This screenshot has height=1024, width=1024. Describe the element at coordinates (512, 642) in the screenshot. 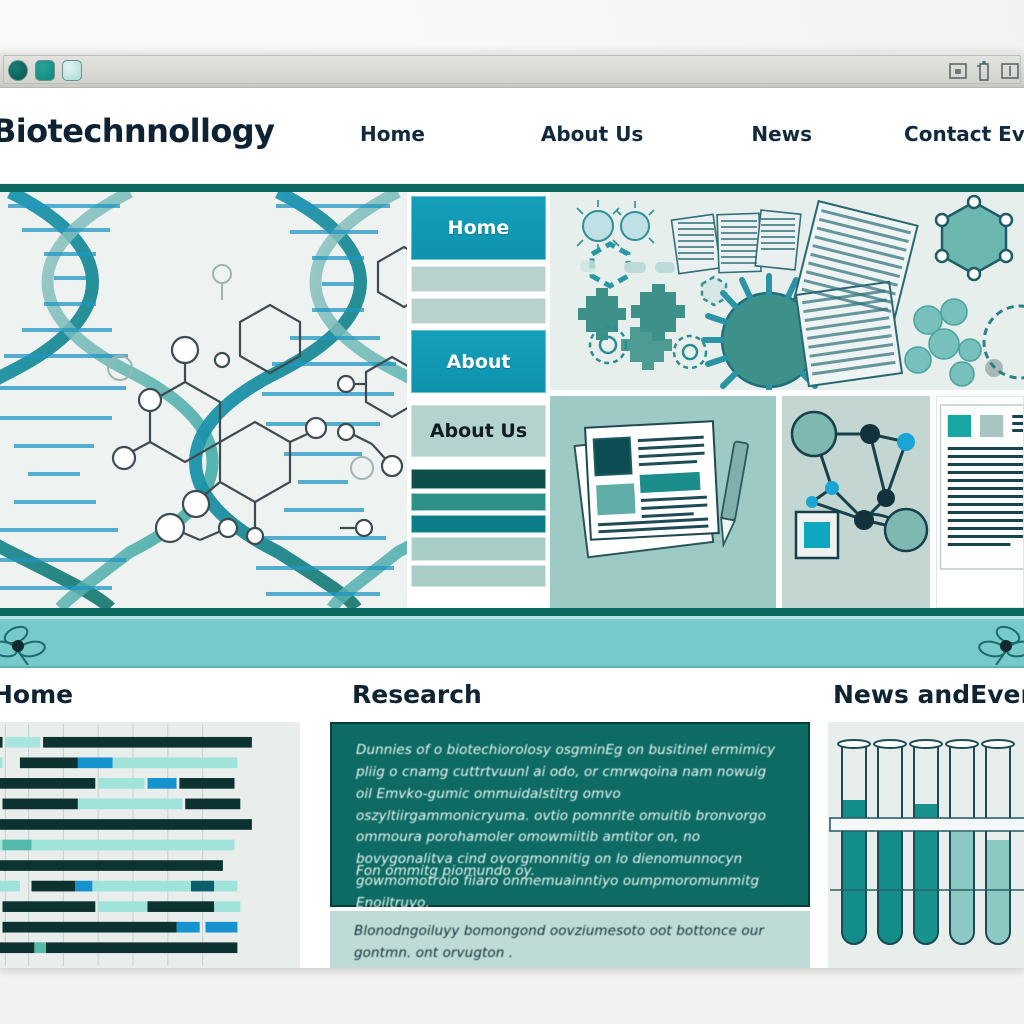

I see `section-divider` at that location.